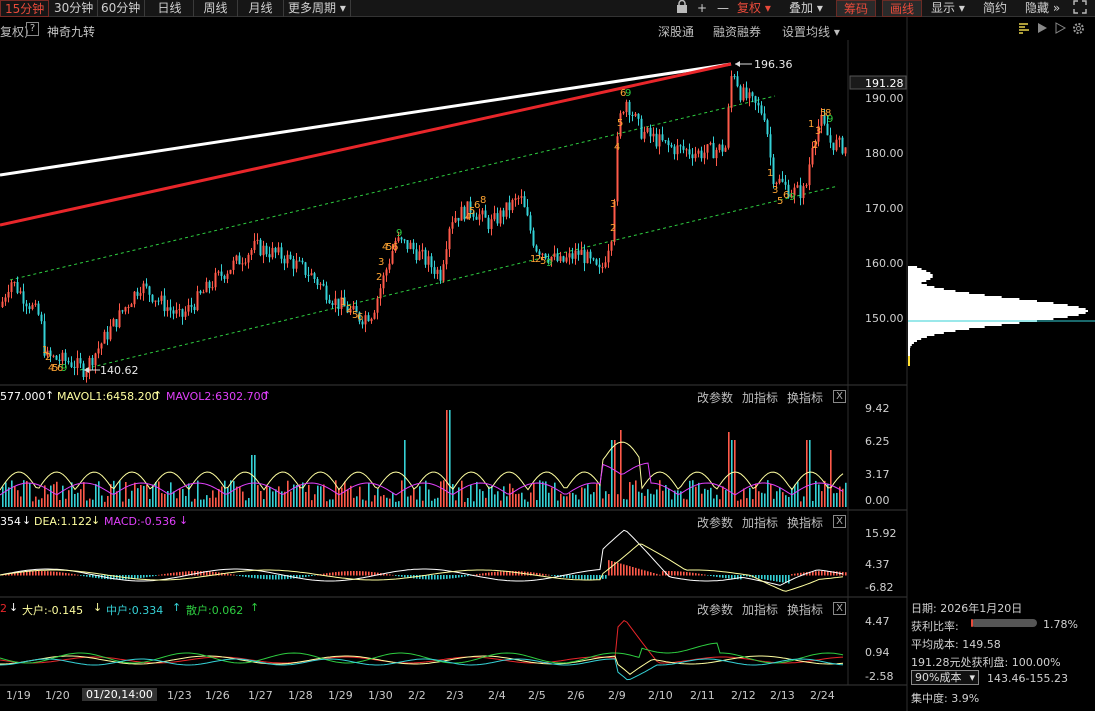 The image size is (1095, 711). I want to click on dea-arrow-icon: ↓, so click(96, 520).